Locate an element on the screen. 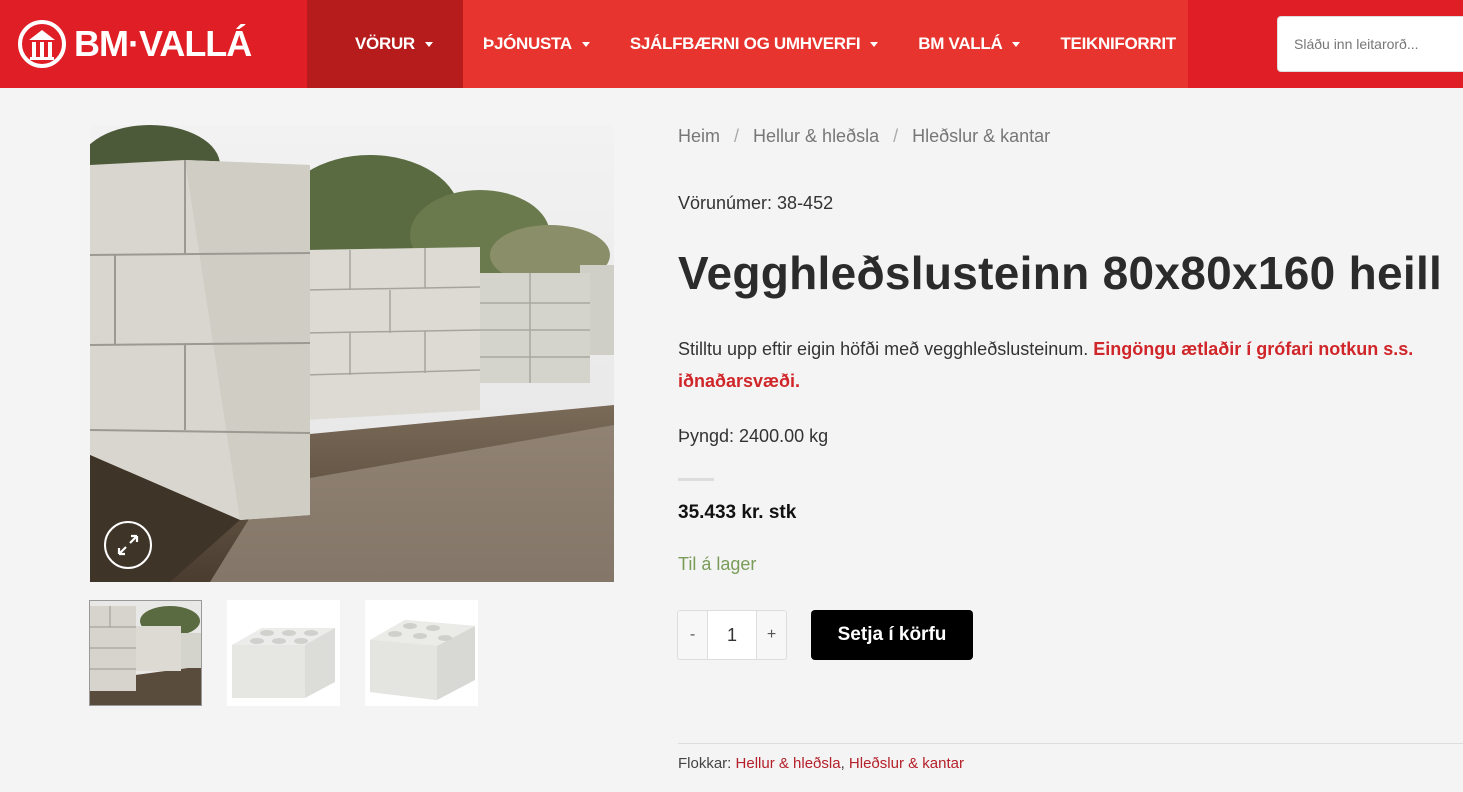 This screenshot has height=792, width=1463. categories-label: Flokkar: is located at coordinates (705, 763).